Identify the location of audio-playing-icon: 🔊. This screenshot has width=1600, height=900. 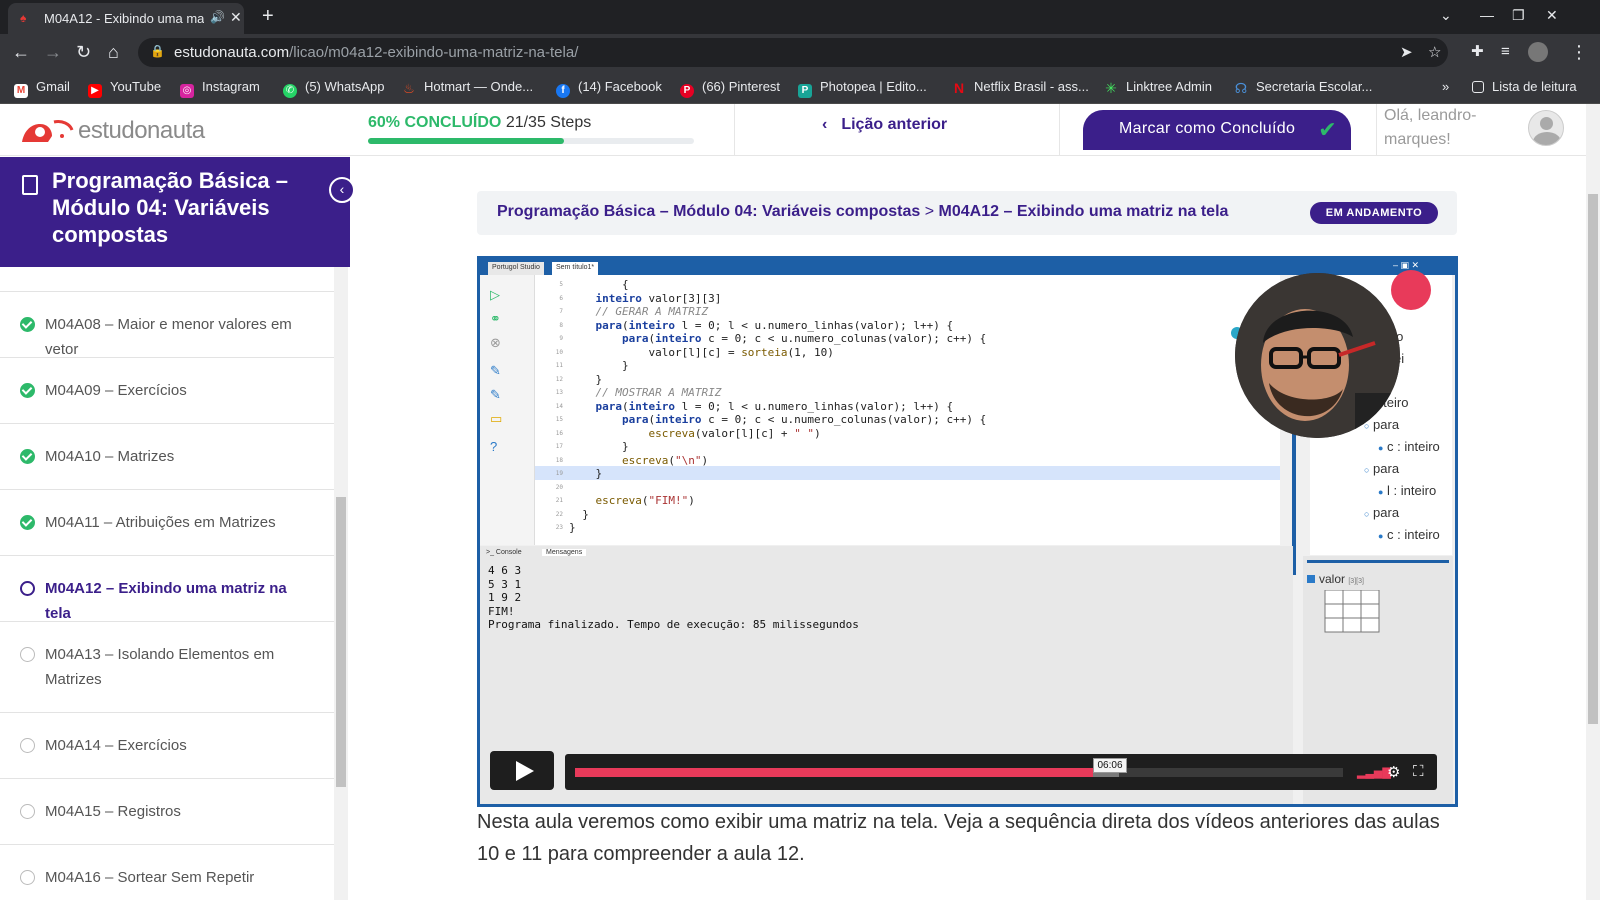
(217, 17).